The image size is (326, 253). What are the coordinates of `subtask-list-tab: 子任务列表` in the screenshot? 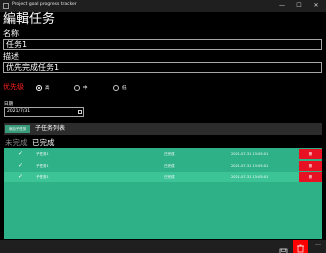 It's located at (50, 129).